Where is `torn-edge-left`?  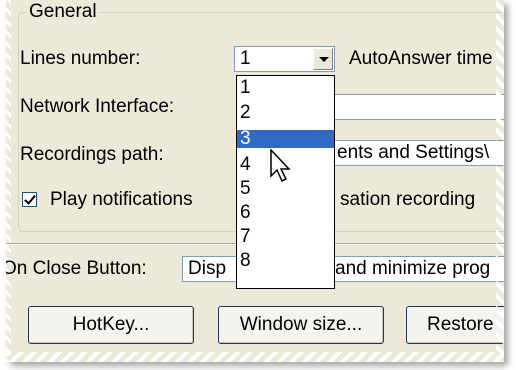
torn-edge-left is located at coordinates (8, 181).